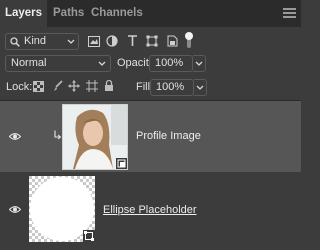 Image resolution: width=320 pixels, height=250 pixels. What do you see at coordinates (38, 86) in the screenshot?
I see `lock-transparent-pixels-icon` at bounding box center [38, 86].